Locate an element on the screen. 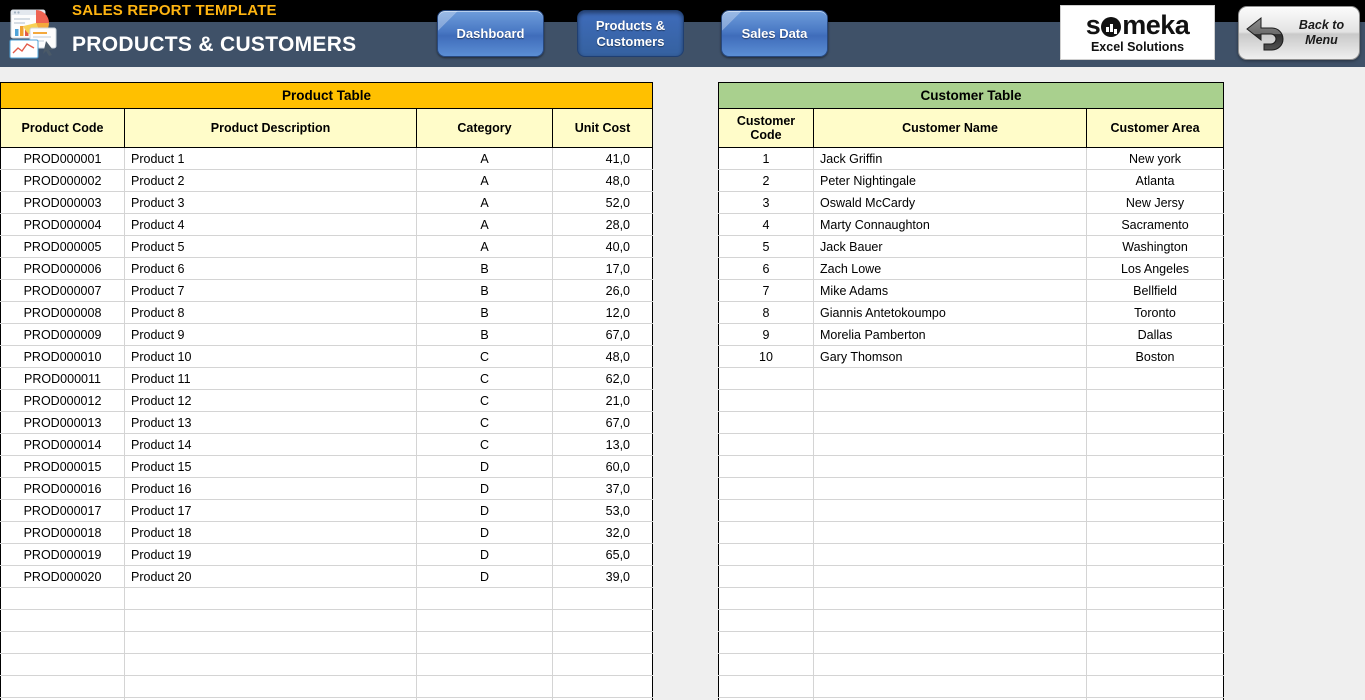 The width and height of the screenshot is (1365, 700). cell-customer-code: 3 is located at coordinates (766, 202).